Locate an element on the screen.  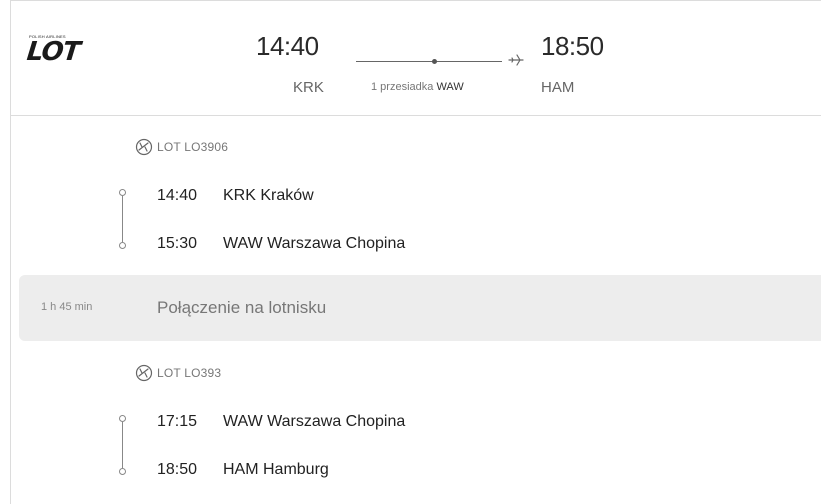
segment-2-arrival-place: HAM Hamburg is located at coordinates (276, 469).